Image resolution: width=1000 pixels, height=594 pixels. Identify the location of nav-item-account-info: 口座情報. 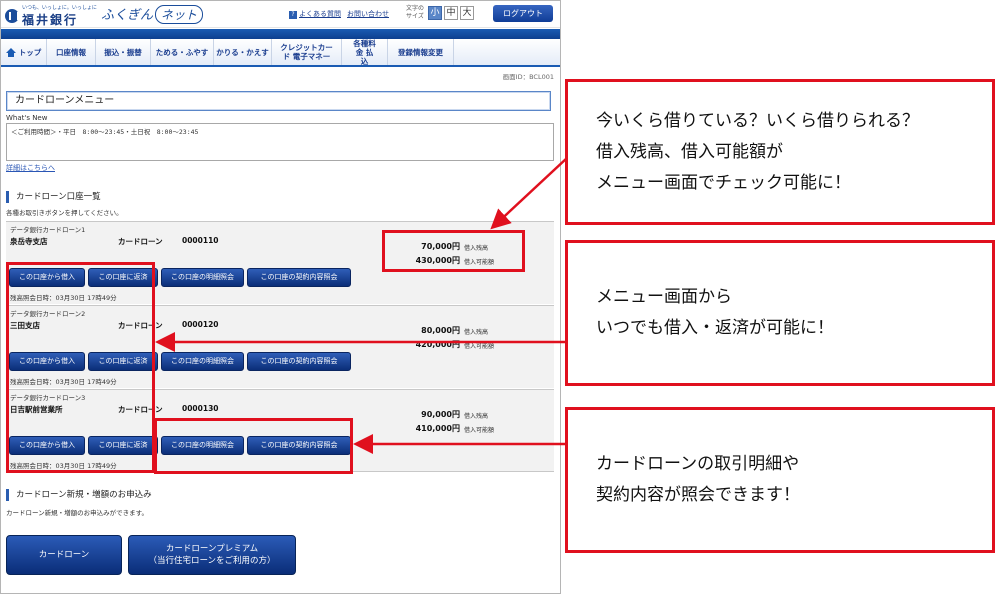
(71, 52).